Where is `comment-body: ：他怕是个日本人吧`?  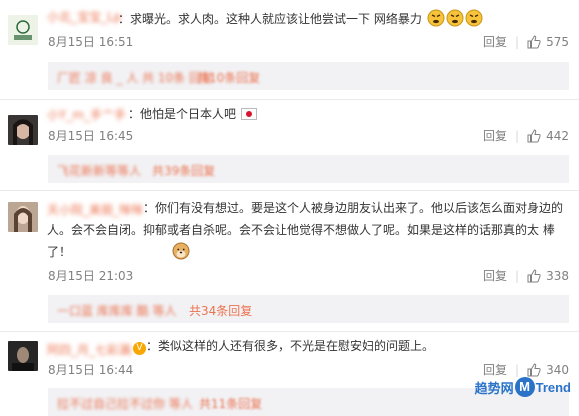
comment-body: ：他怕是个日本人吧 is located at coordinates (182, 114).